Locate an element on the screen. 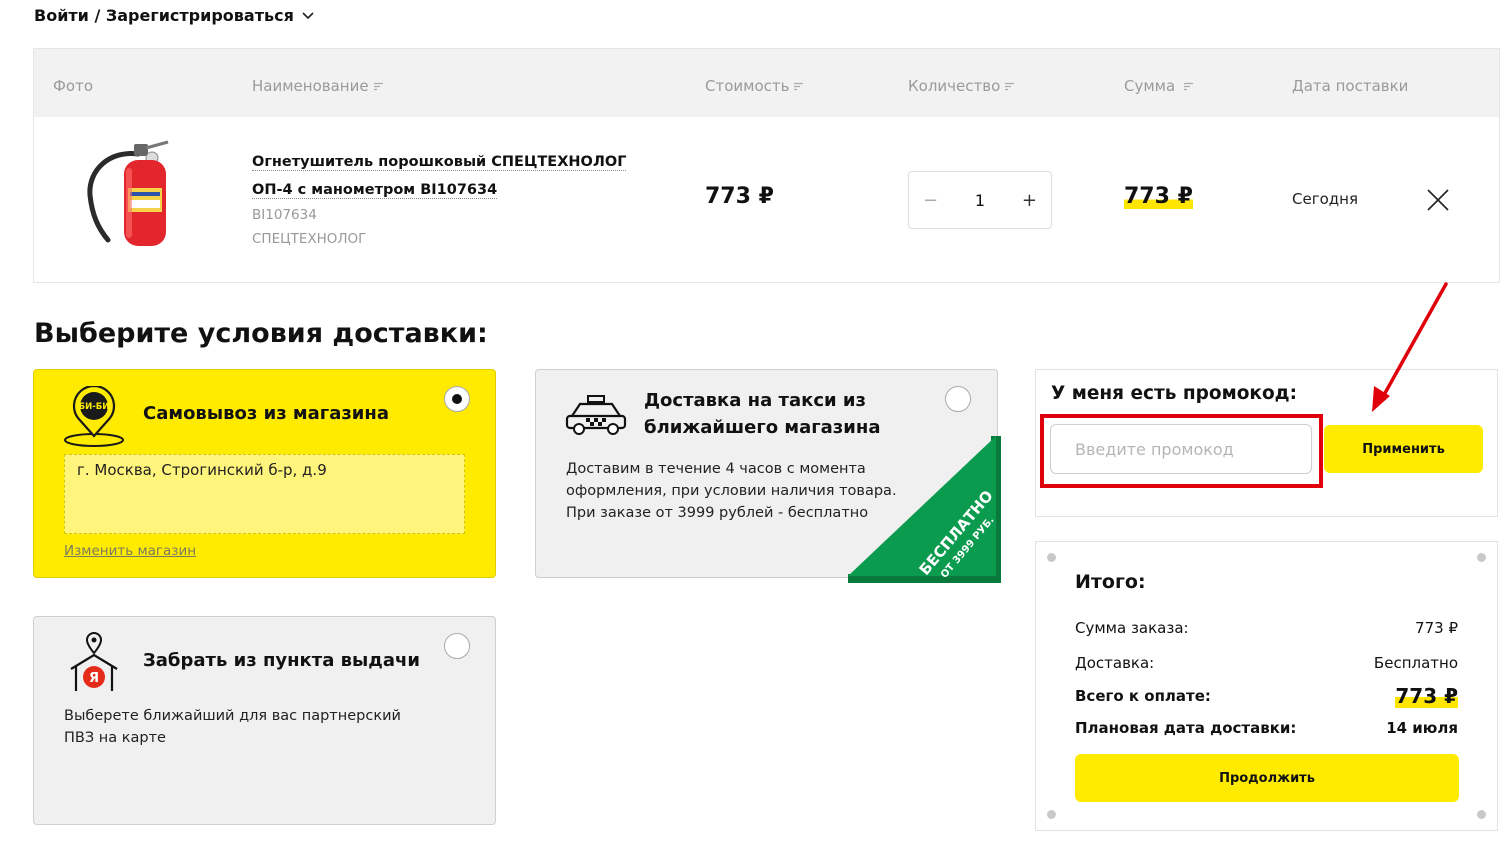  total-value-text: 773 ₽ is located at coordinates (1426, 696).